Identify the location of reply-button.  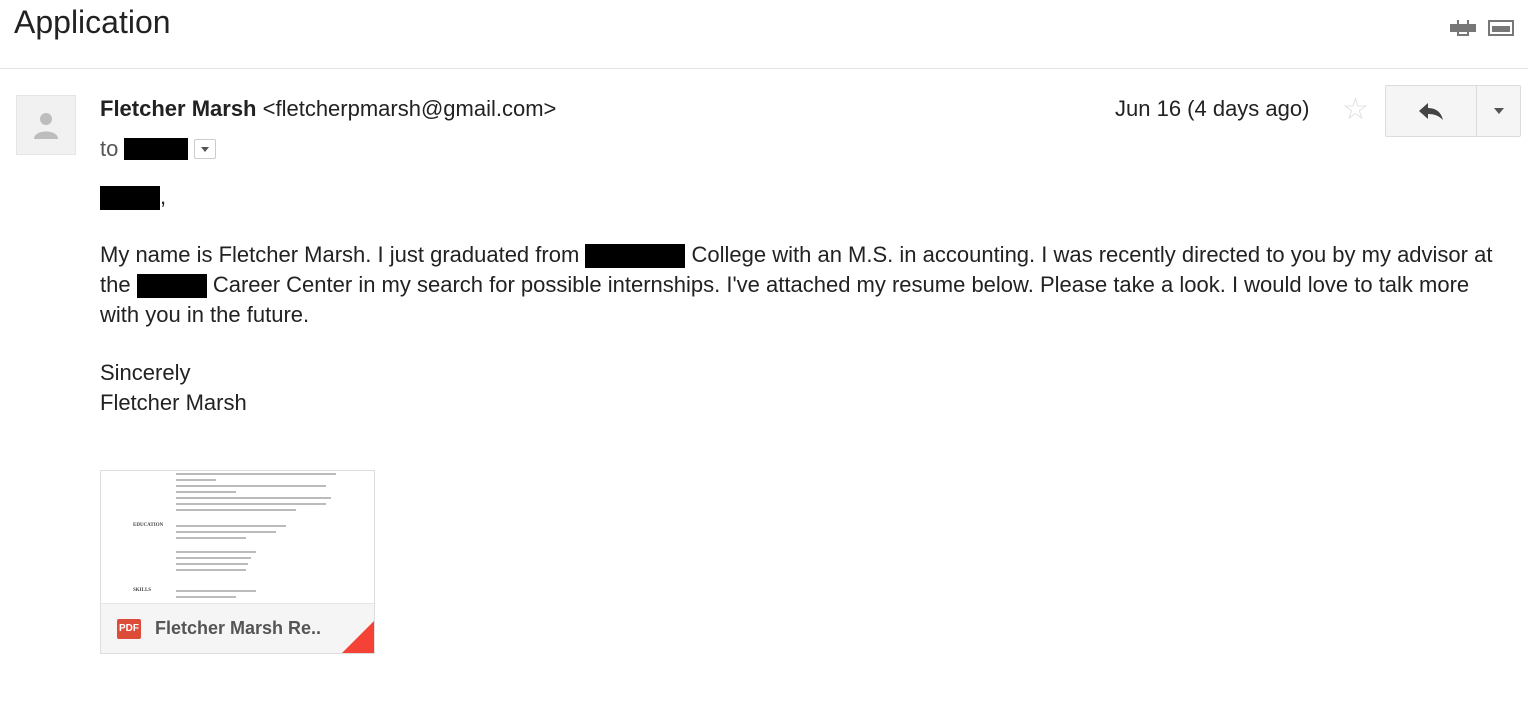
(1431, 111).